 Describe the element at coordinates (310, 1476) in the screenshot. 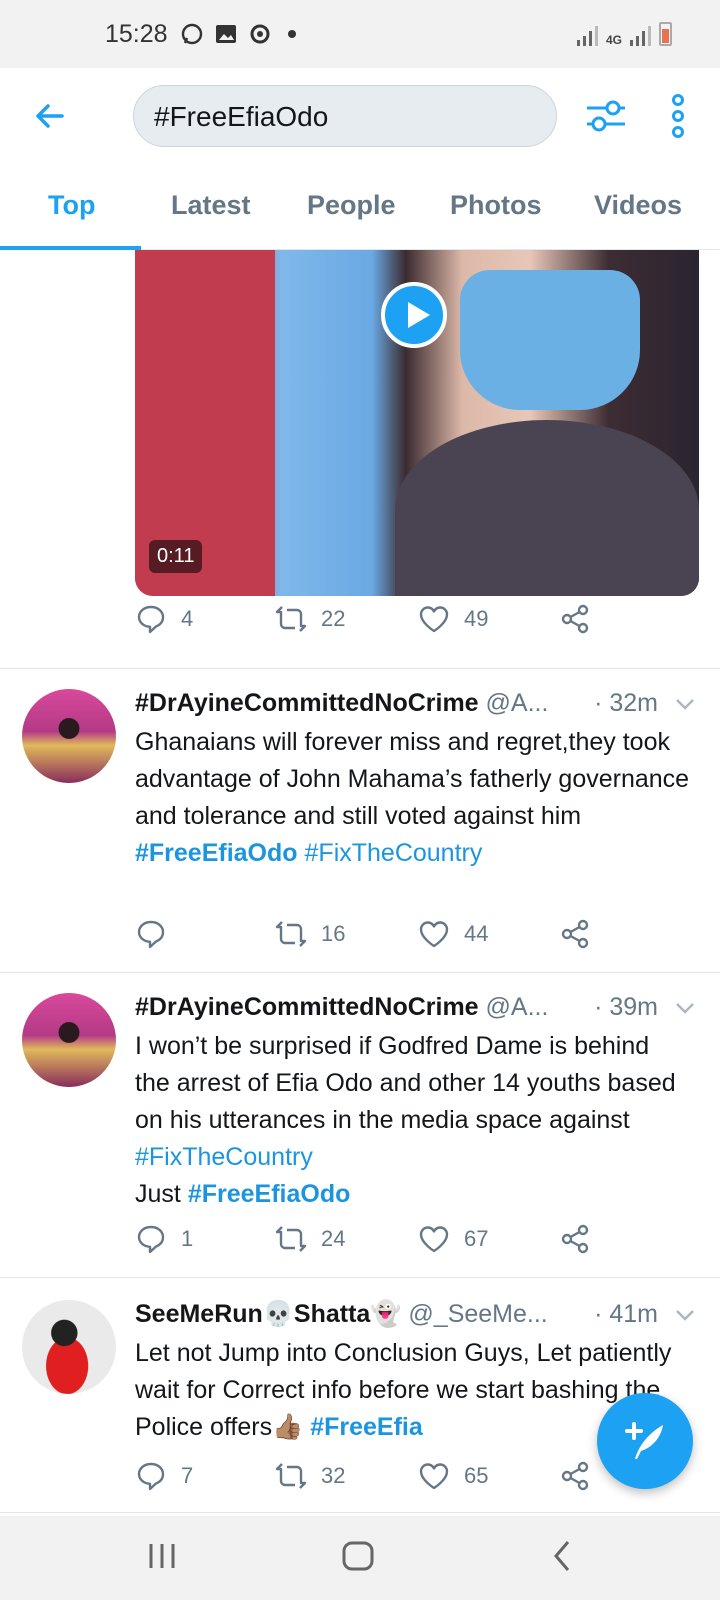

I see `retweet-button: 32` at that location.